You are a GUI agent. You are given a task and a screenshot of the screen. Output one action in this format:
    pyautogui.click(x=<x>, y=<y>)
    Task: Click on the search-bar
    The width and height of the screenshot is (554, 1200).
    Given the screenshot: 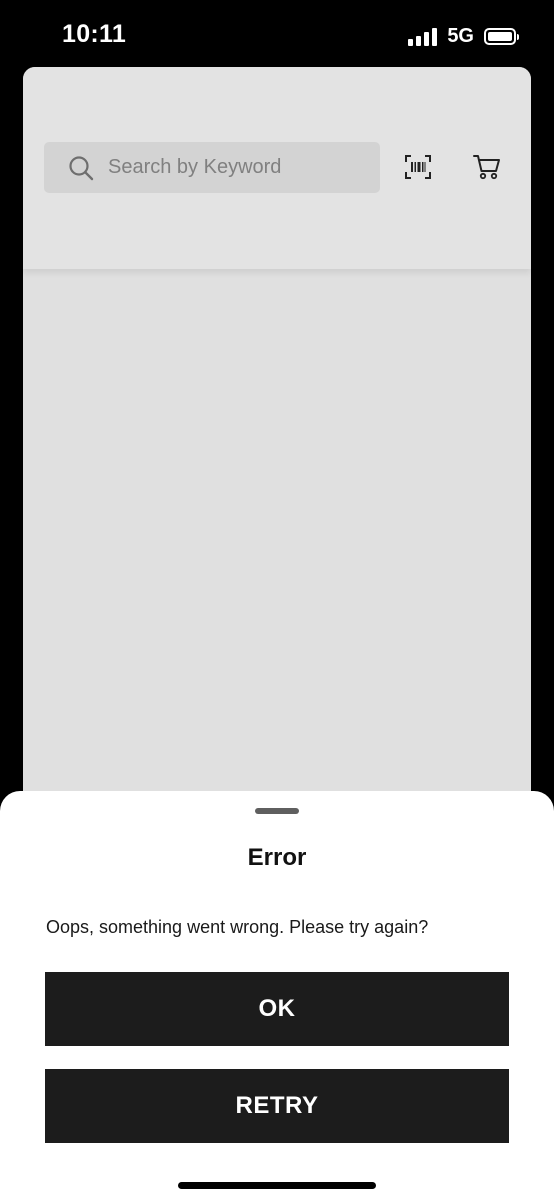 What is the action you would take?
    pyautogui.click(x=212, y=167)
    